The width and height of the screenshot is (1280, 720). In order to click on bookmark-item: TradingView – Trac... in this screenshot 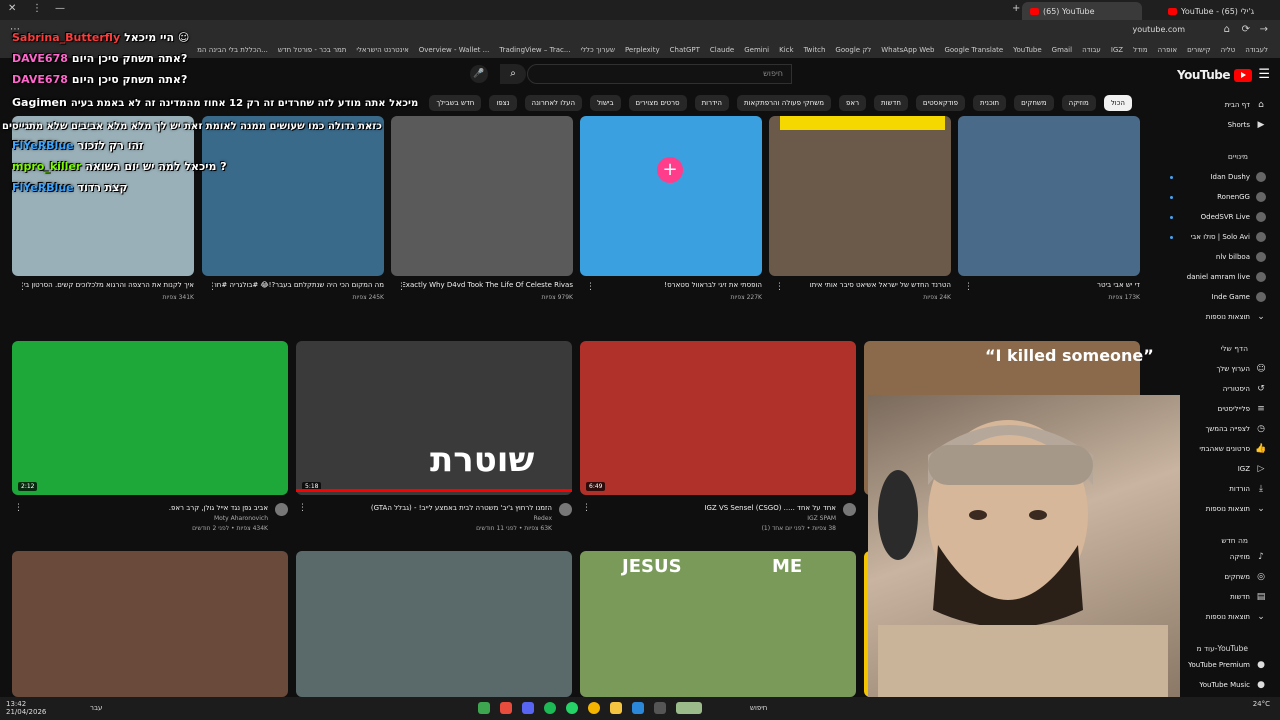, I will do `click(534, 50)`.